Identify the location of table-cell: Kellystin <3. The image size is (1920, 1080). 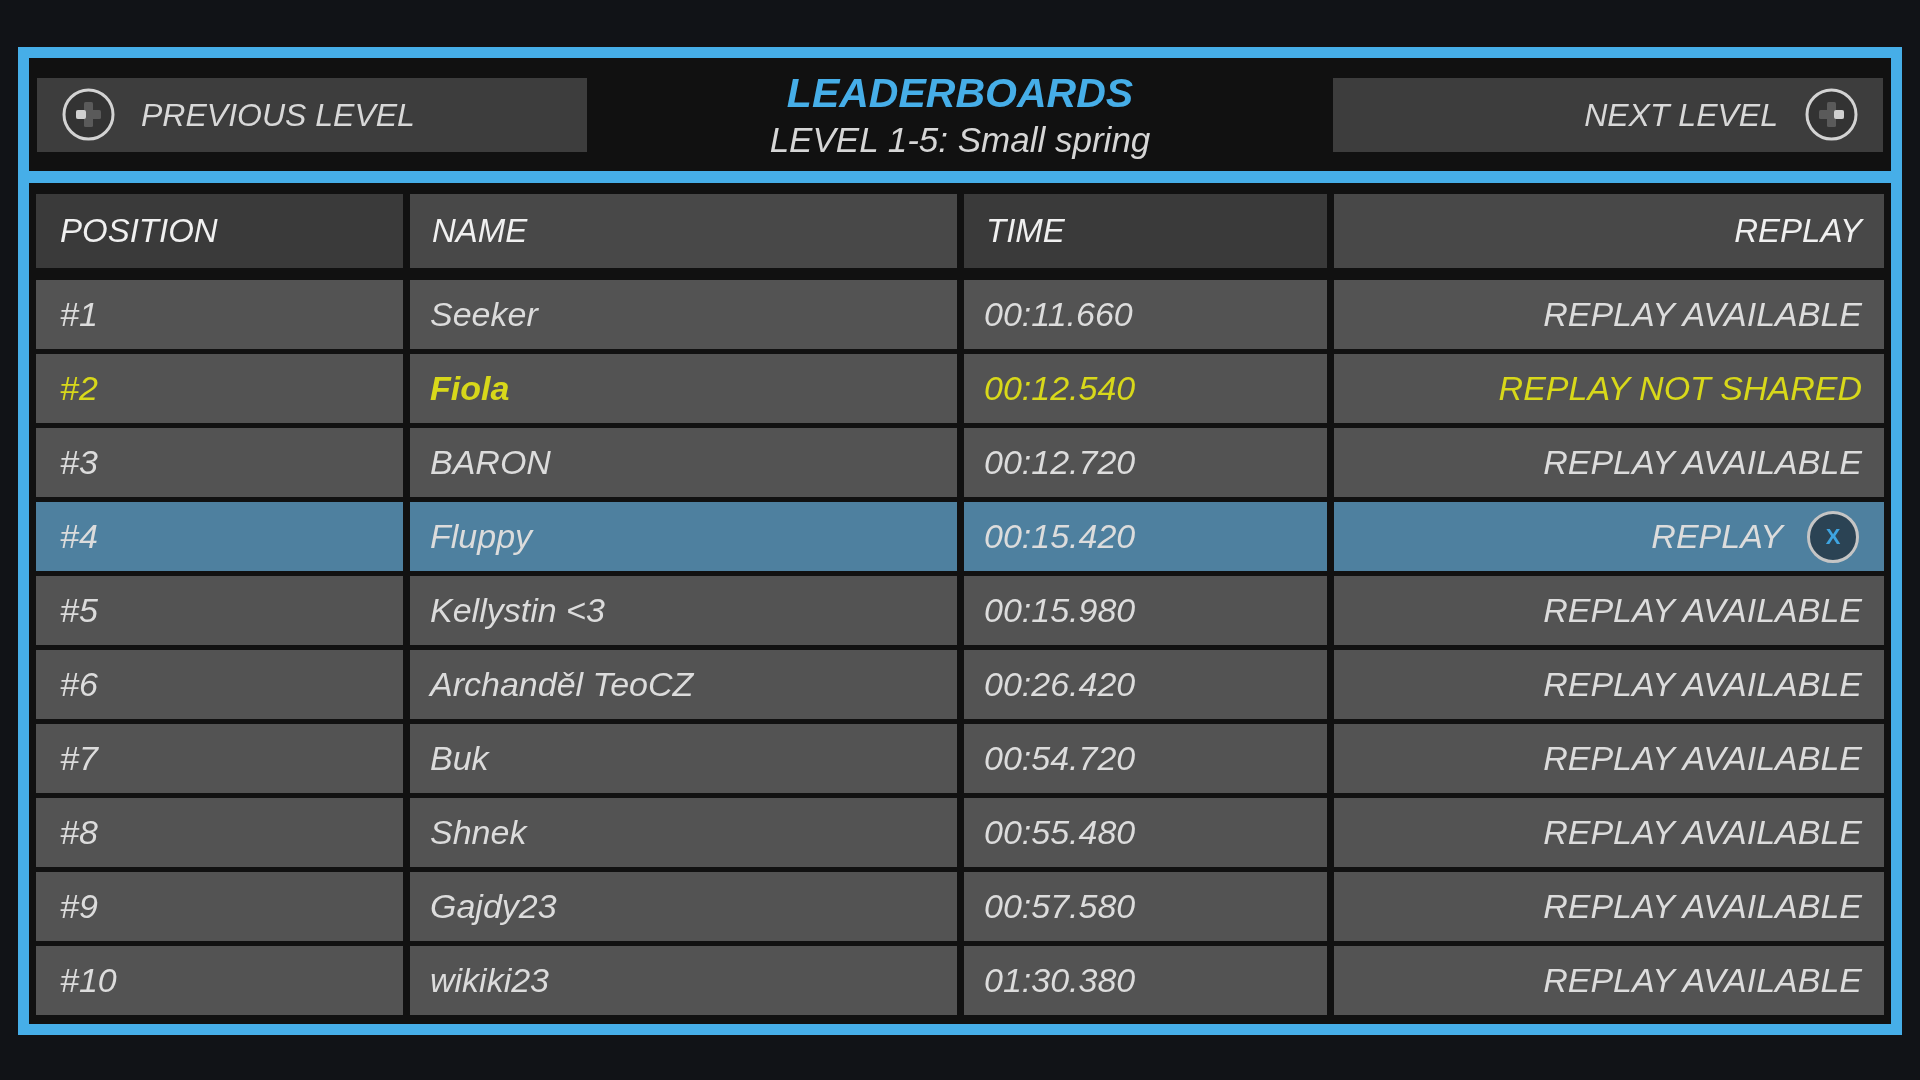
(683, 610).